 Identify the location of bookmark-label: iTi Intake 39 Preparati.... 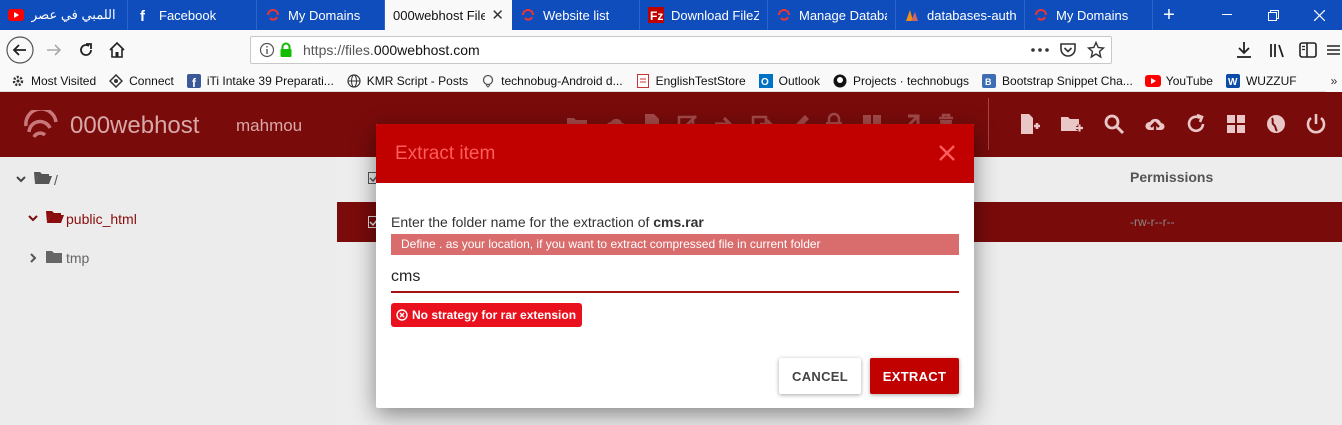
(270, 80).